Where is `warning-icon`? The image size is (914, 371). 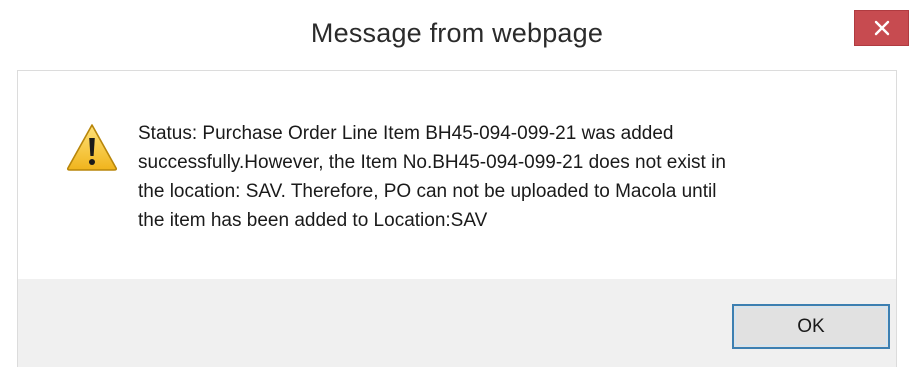 warning-icon is located at coordinates (92, 147).